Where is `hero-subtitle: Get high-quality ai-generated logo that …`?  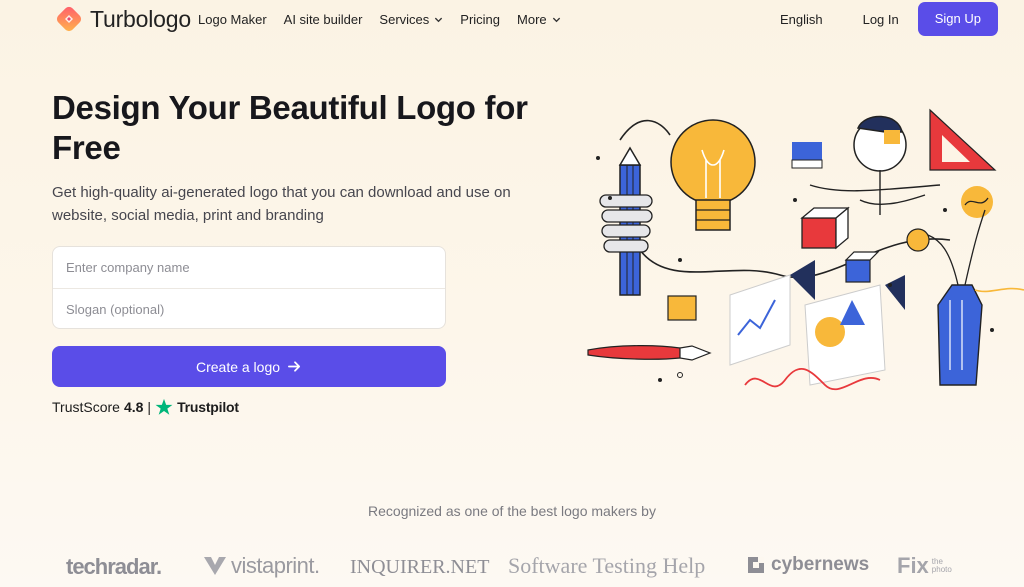
hero-subtitle: Get high-quality ai-generated logo that … is located at coordinates (281, 204).